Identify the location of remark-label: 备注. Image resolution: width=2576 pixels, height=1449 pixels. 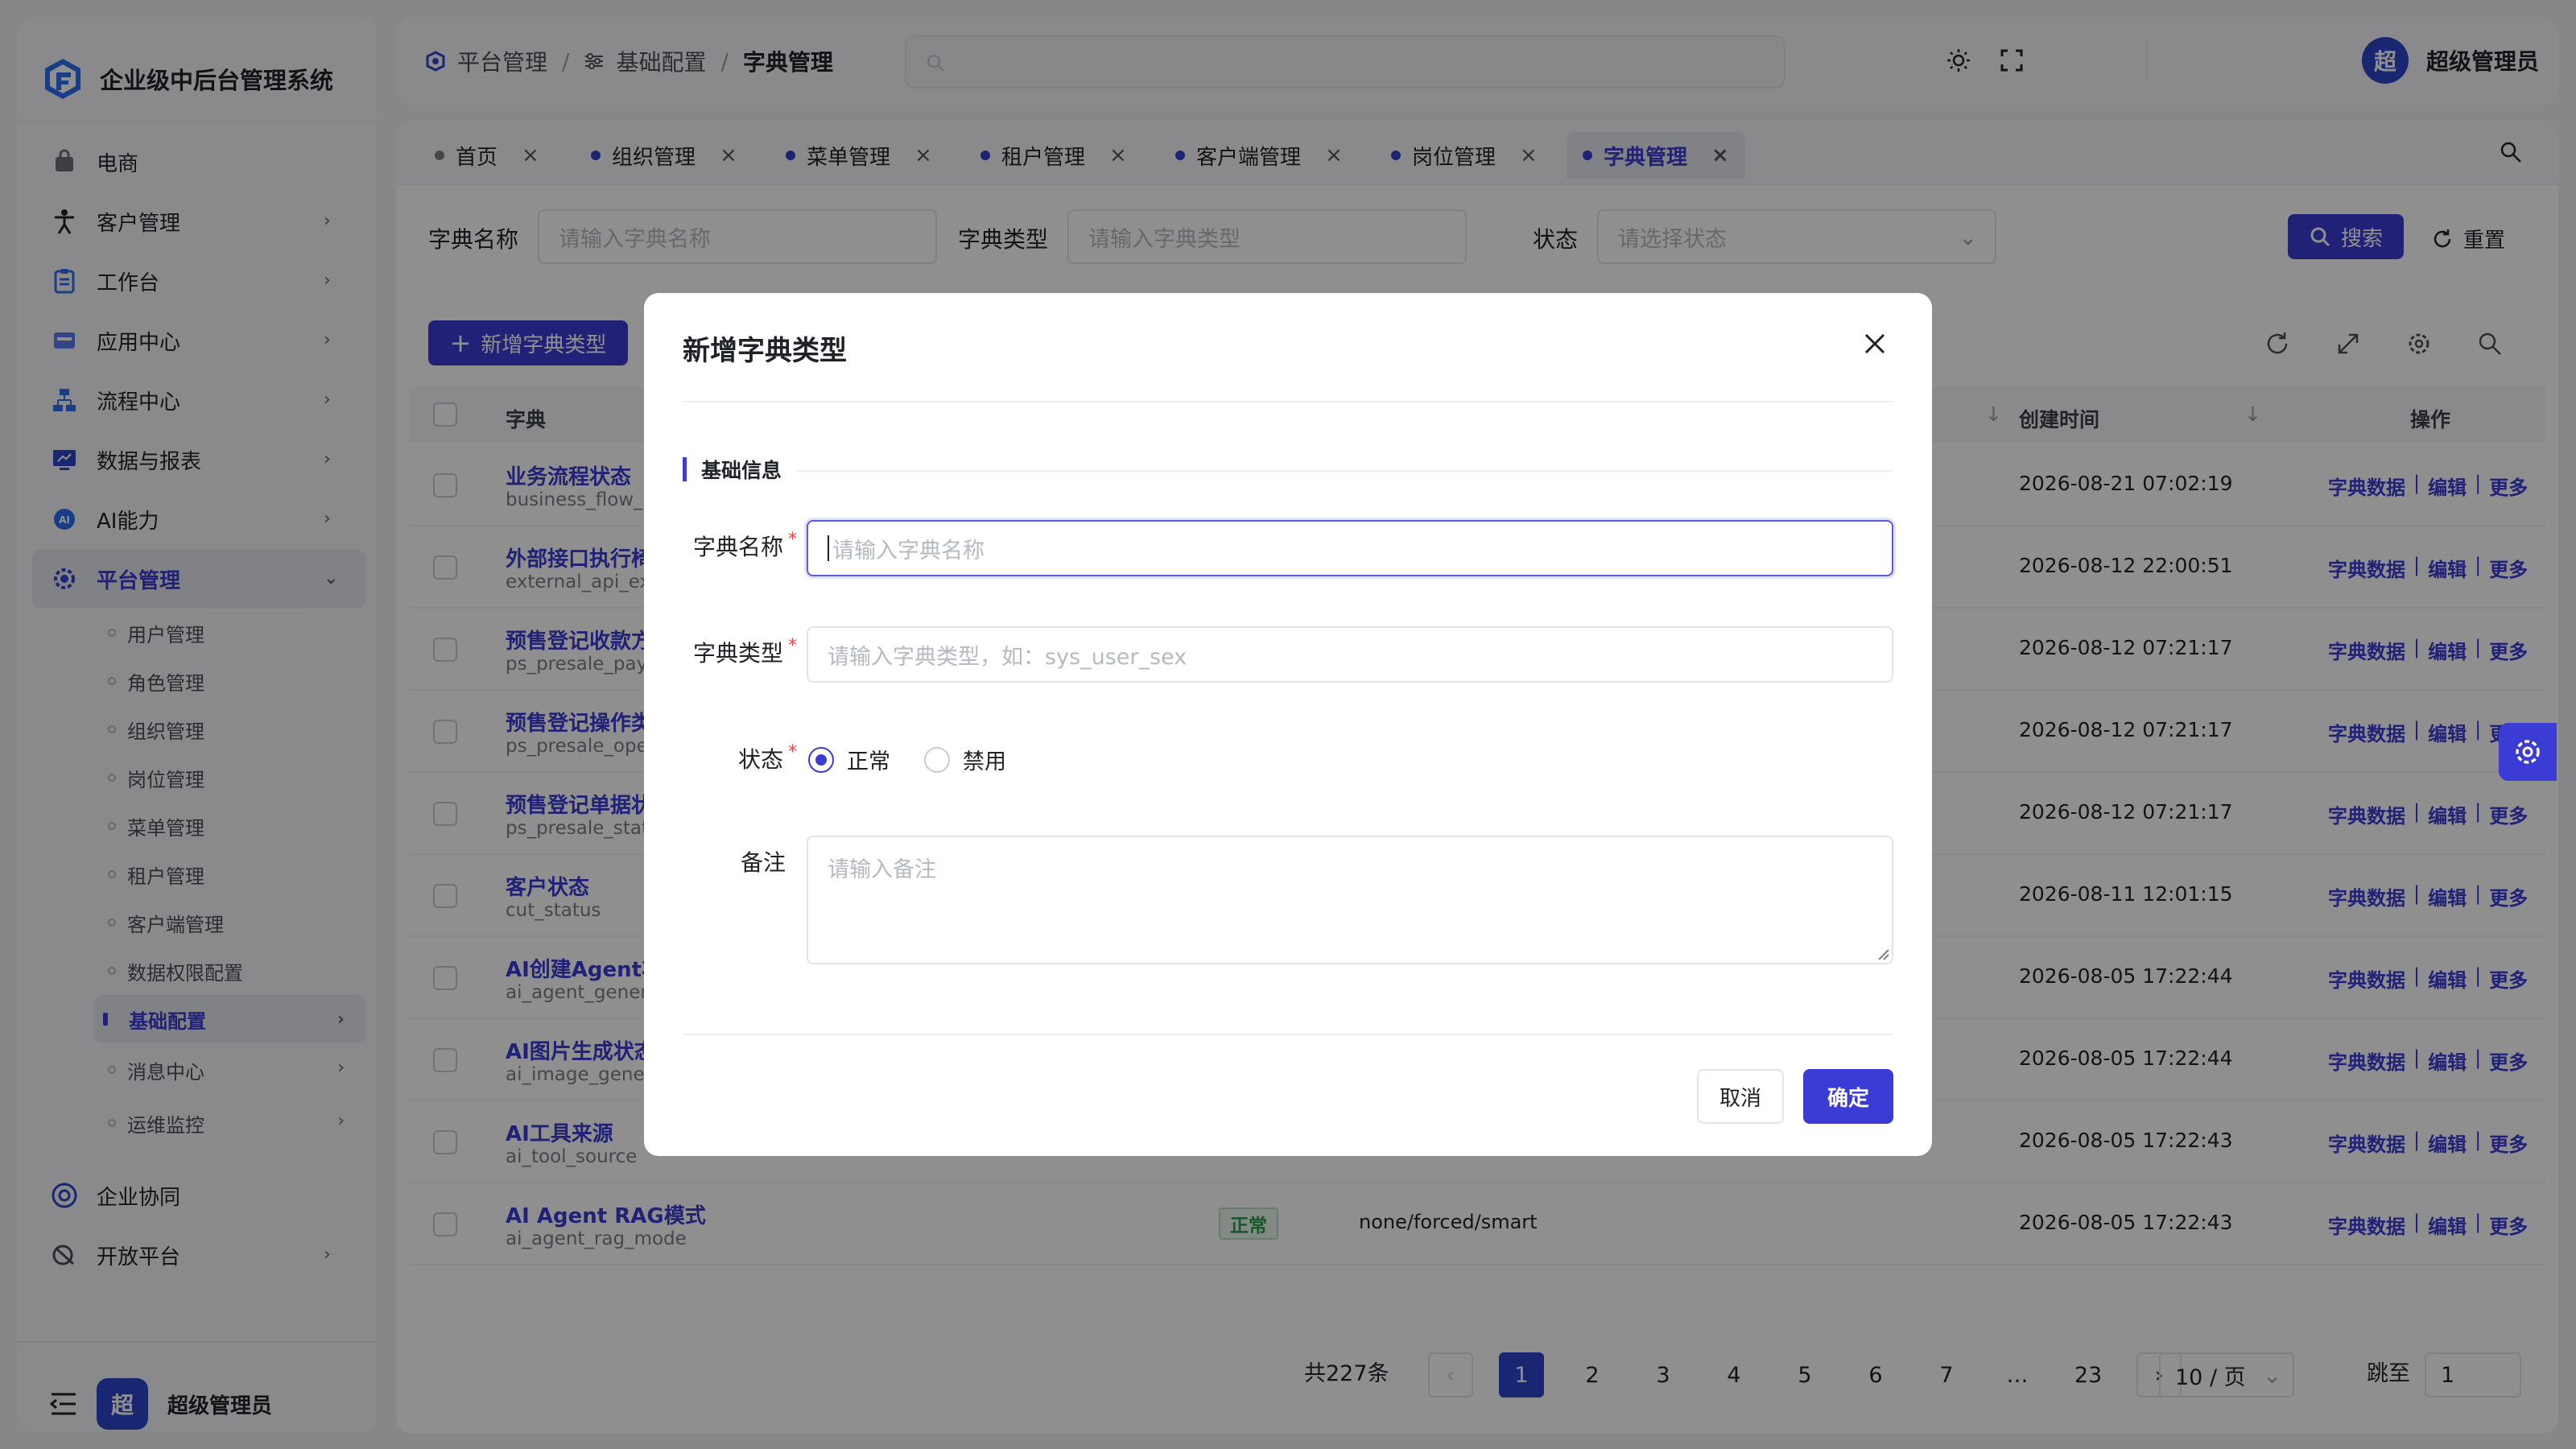
(763, 862).